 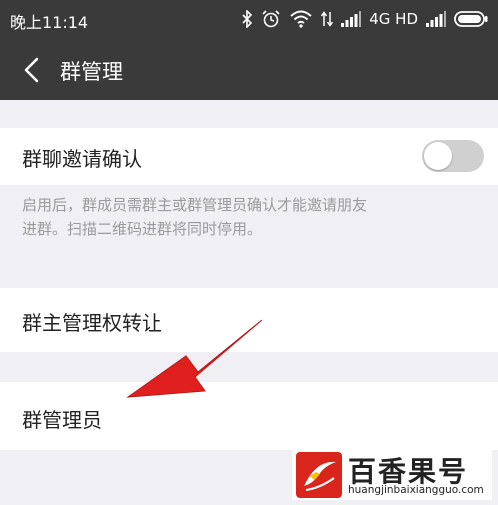 What do you see at coordinates (453, 156) in the screenshot?
I see `invite-confirm-toggle` at bounding box center [453, 156].